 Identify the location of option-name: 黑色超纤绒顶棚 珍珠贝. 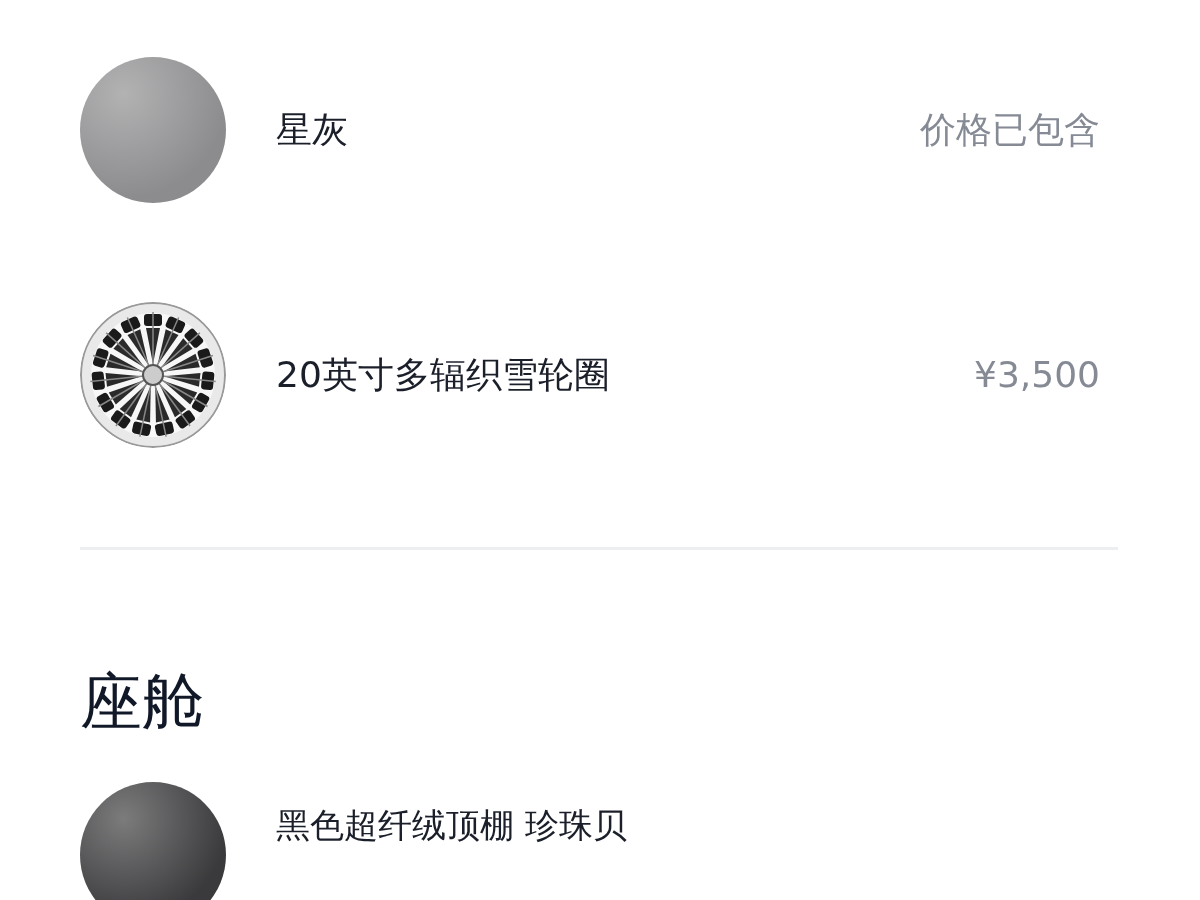
(451, 825).